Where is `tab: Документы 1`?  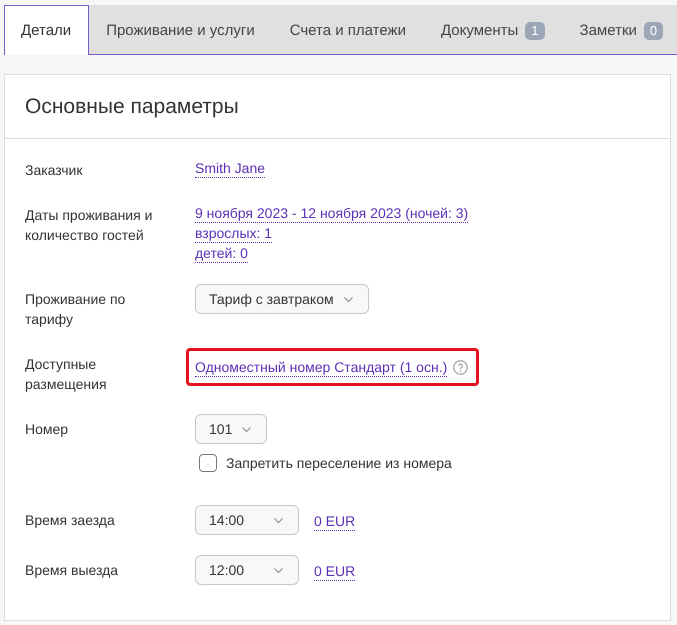
tab: Документы 1 is located at coordinates (493, 30).